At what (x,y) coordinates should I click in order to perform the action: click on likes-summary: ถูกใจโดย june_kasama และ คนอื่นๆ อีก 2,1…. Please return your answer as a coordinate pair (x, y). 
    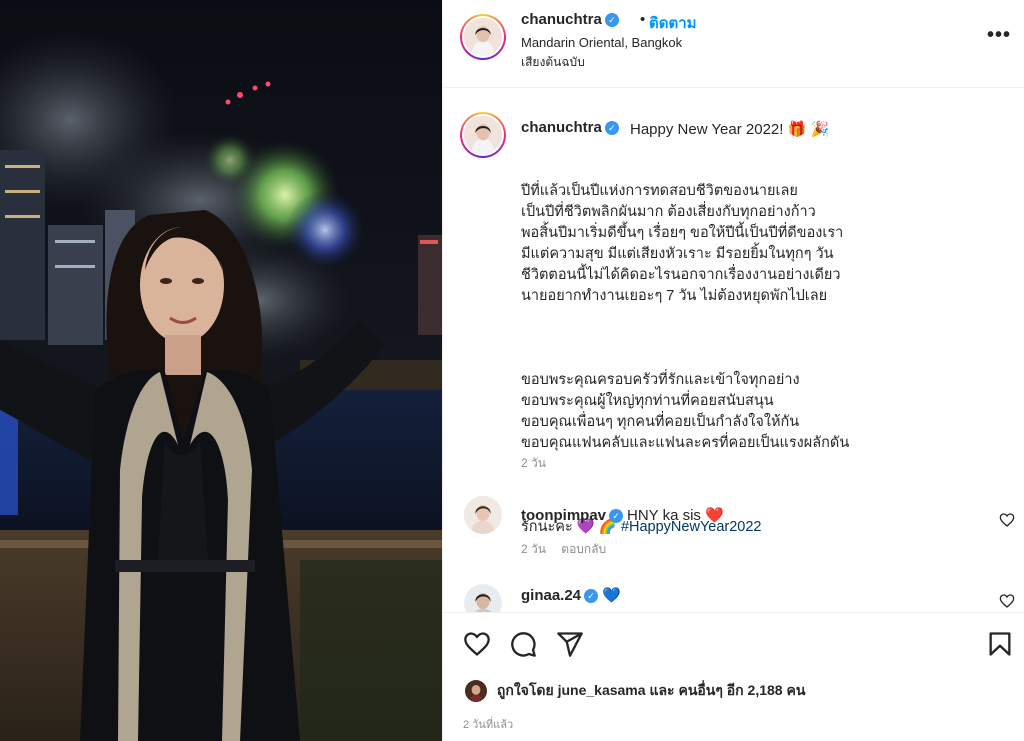
    Looking at the image, I should click on (635, 691).